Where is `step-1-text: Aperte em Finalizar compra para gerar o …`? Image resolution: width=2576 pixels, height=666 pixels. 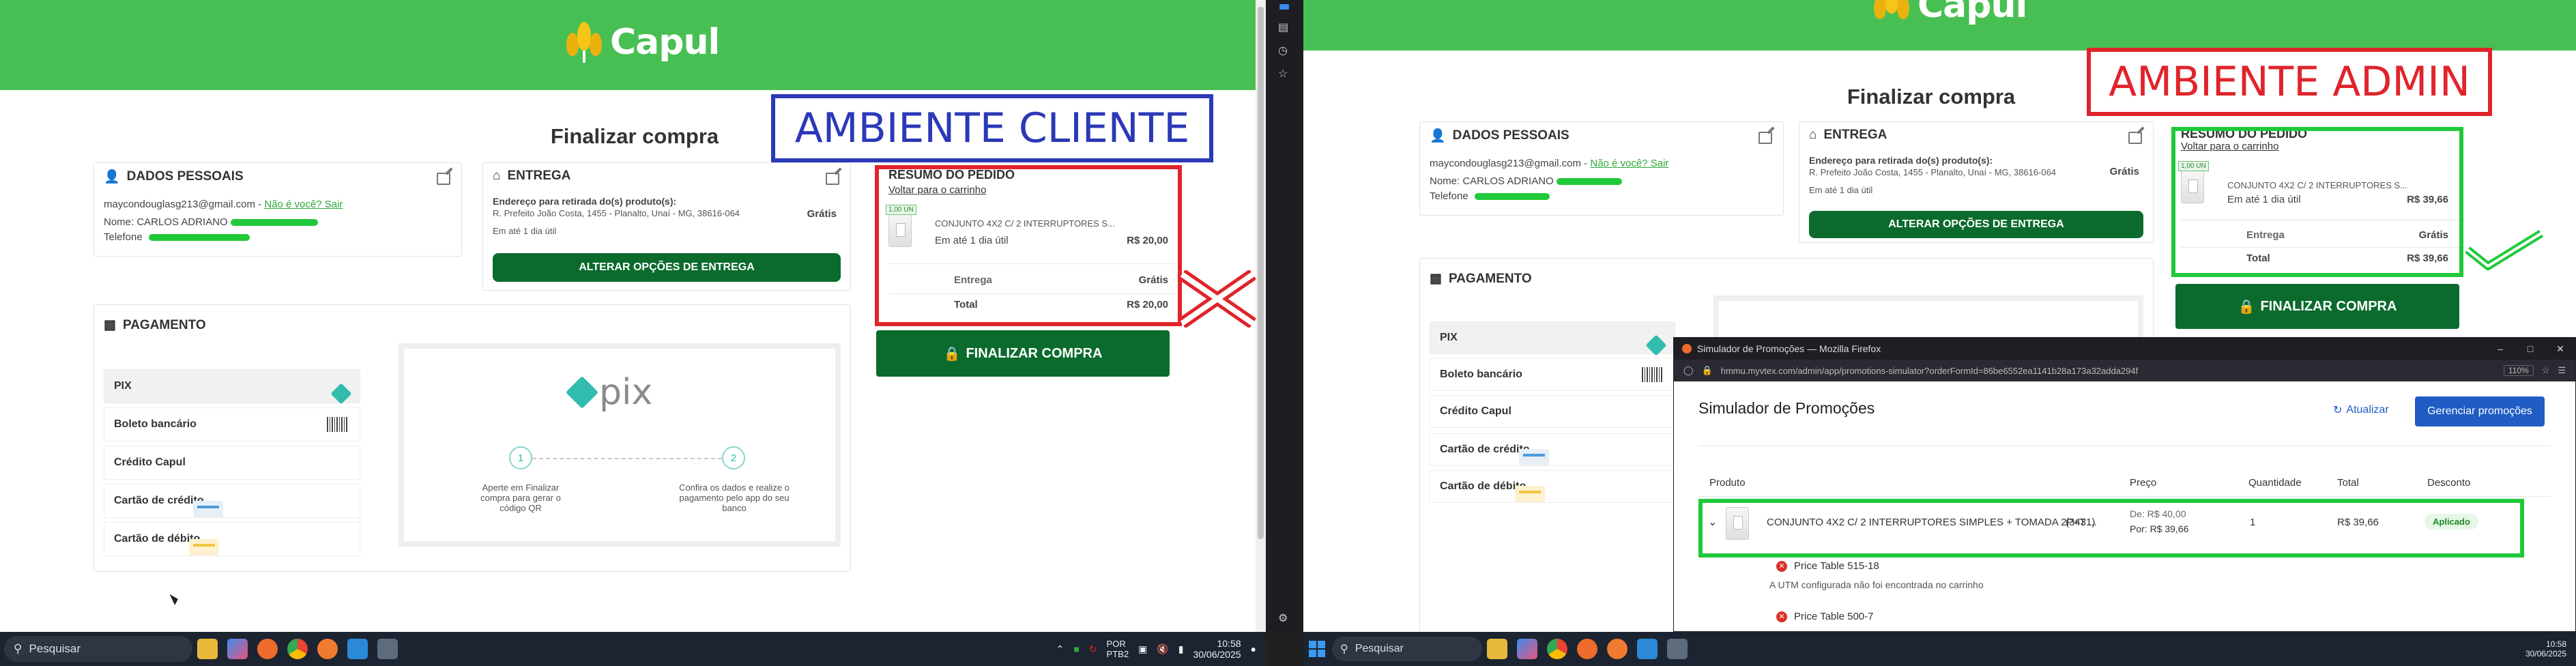 step-1-text: Aperte em Finalizar compra para gerar o … is located at coordinates (520, 497).